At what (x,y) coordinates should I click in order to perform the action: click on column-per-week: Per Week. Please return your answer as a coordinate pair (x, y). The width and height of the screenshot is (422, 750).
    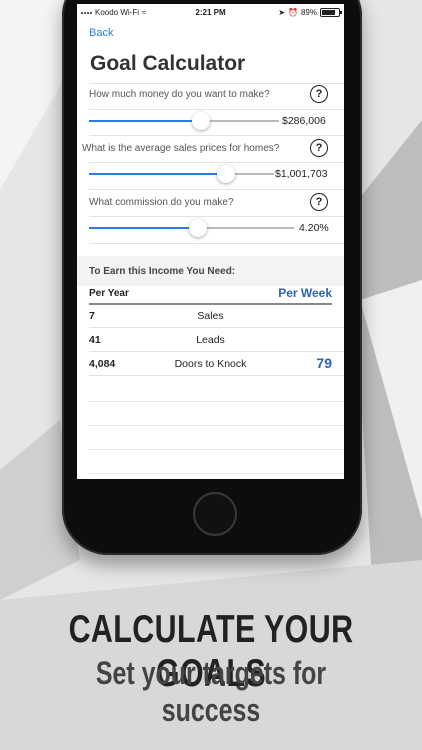
    Looking at the image, I should click on (305, 293).